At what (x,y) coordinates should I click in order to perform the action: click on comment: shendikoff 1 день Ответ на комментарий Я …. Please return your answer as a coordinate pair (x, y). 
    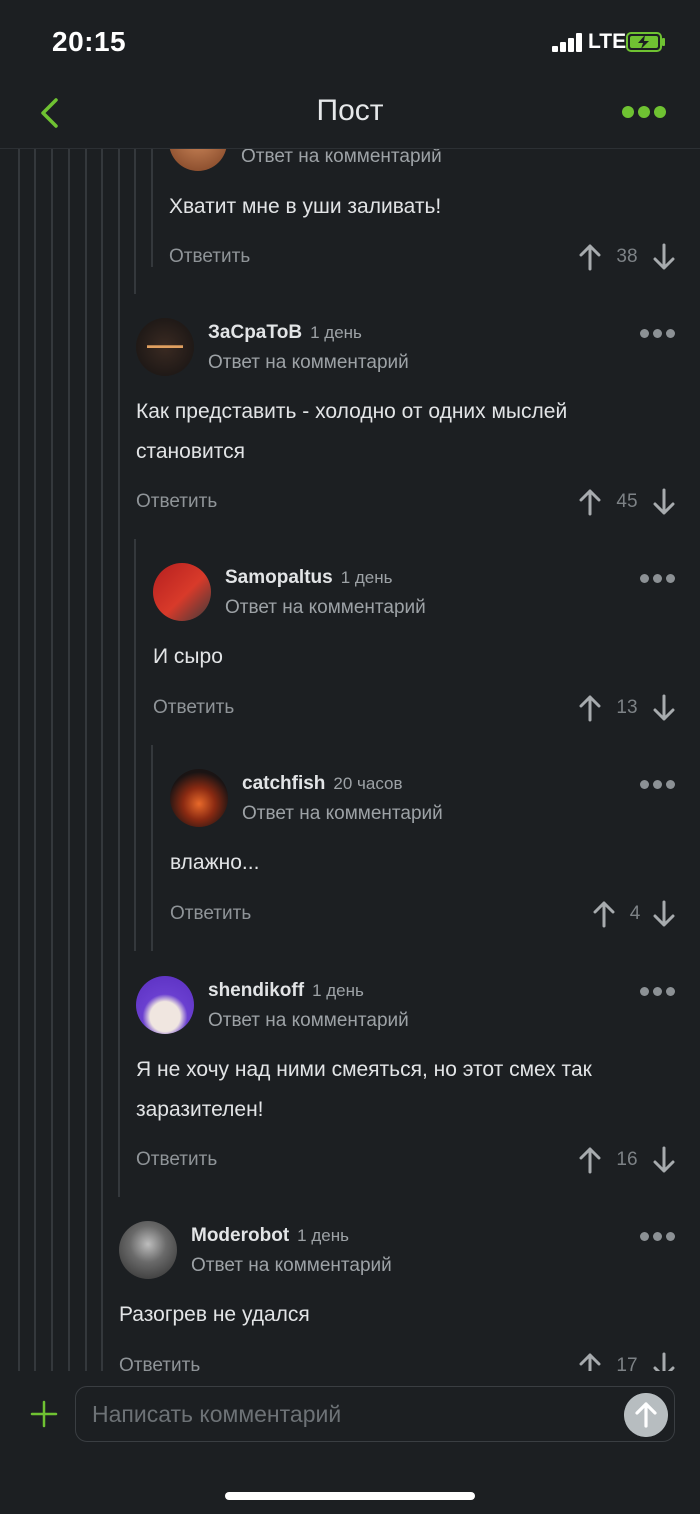
    Looking at the image, I should click on (407, 1076).